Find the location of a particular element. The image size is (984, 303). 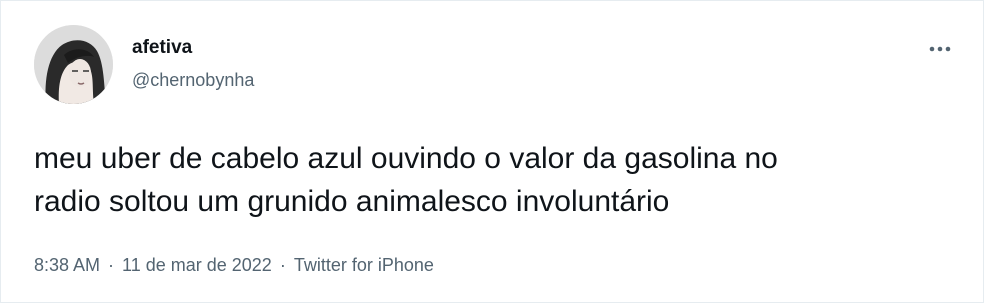

tweet-date: 11 de mar de 2022 is located at coordinates (197, 265).